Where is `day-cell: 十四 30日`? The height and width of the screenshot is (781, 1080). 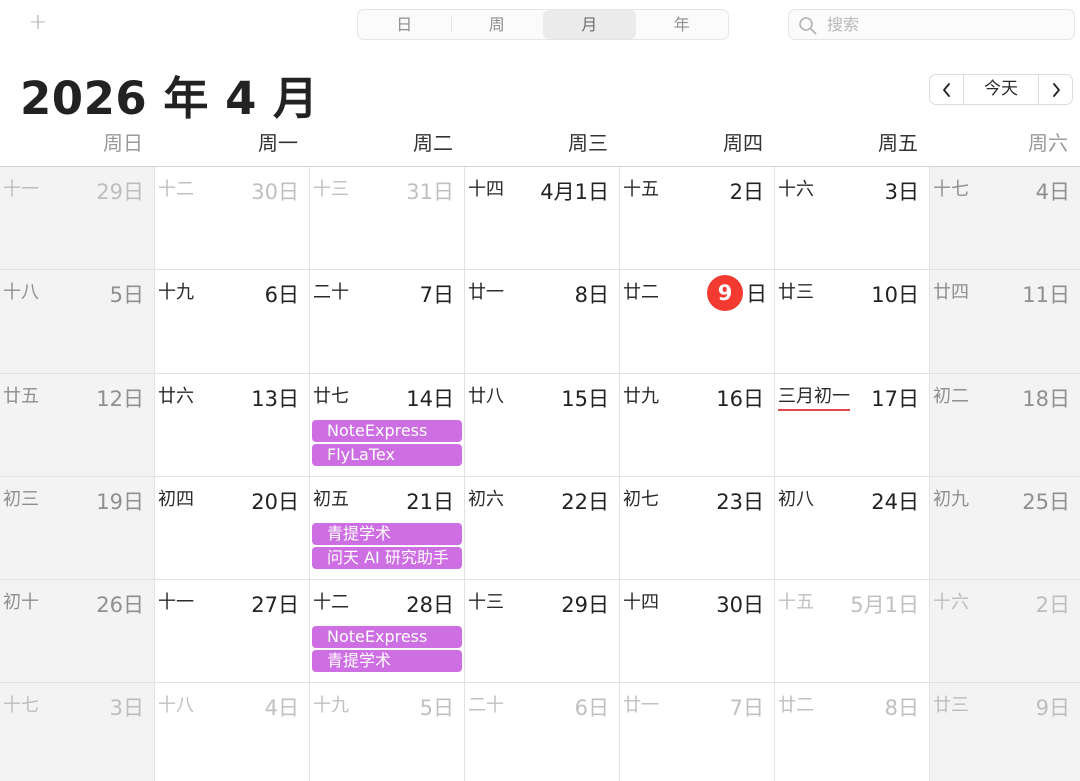 day-cell: 十四 30日 is located at coordinates (697, 631).